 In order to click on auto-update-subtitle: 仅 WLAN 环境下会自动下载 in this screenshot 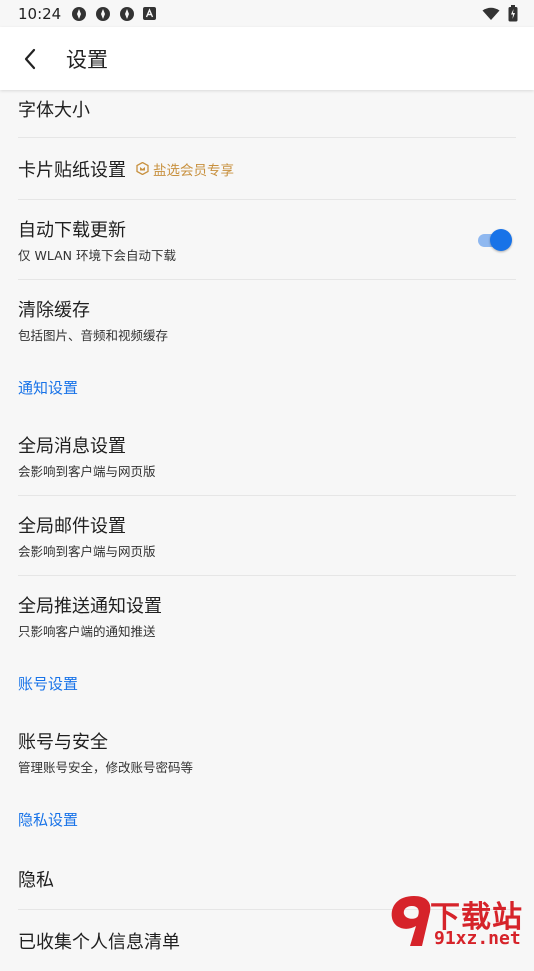, I will do `click(97, 255)`.